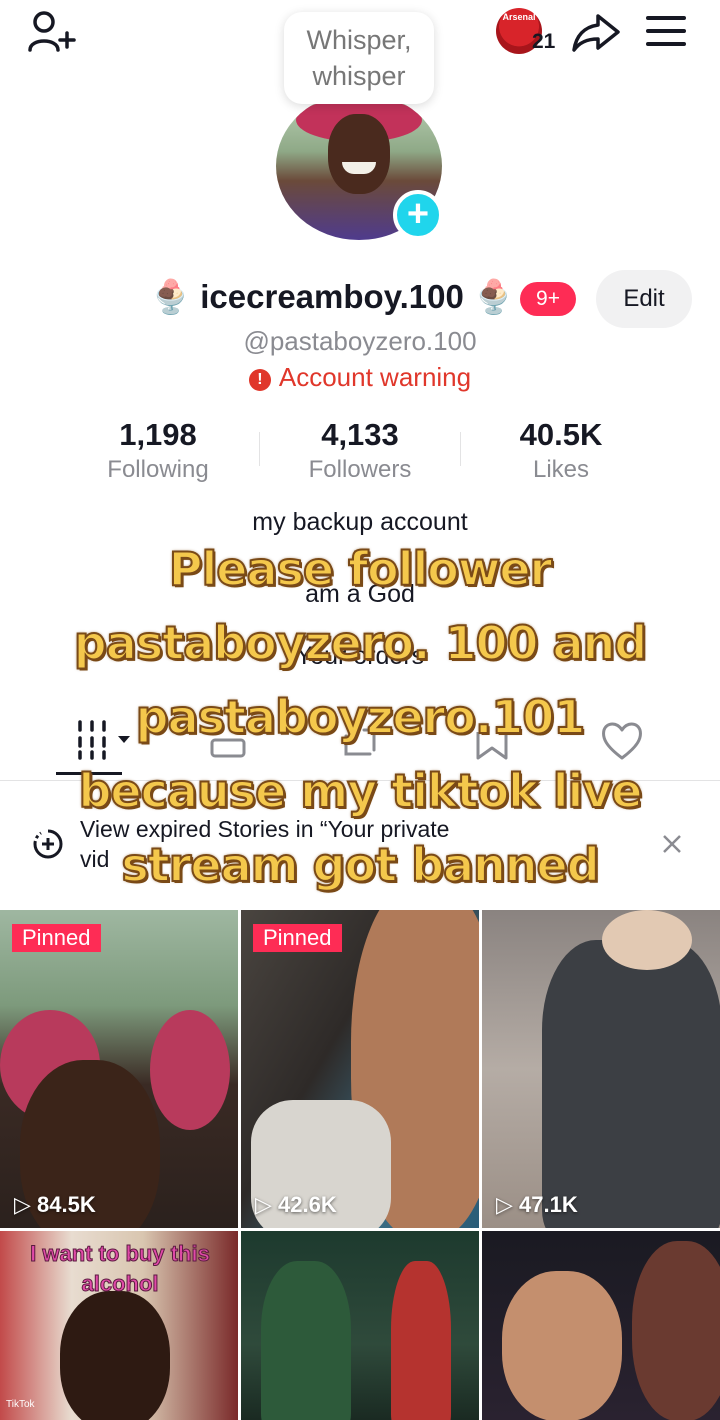 The width and height of the screenshot is (720, 1420). What do you see at coordinates (359, 76) in the screenshot?
I see `tooltip-line-2: whisper` at bounding box center [359, 76].